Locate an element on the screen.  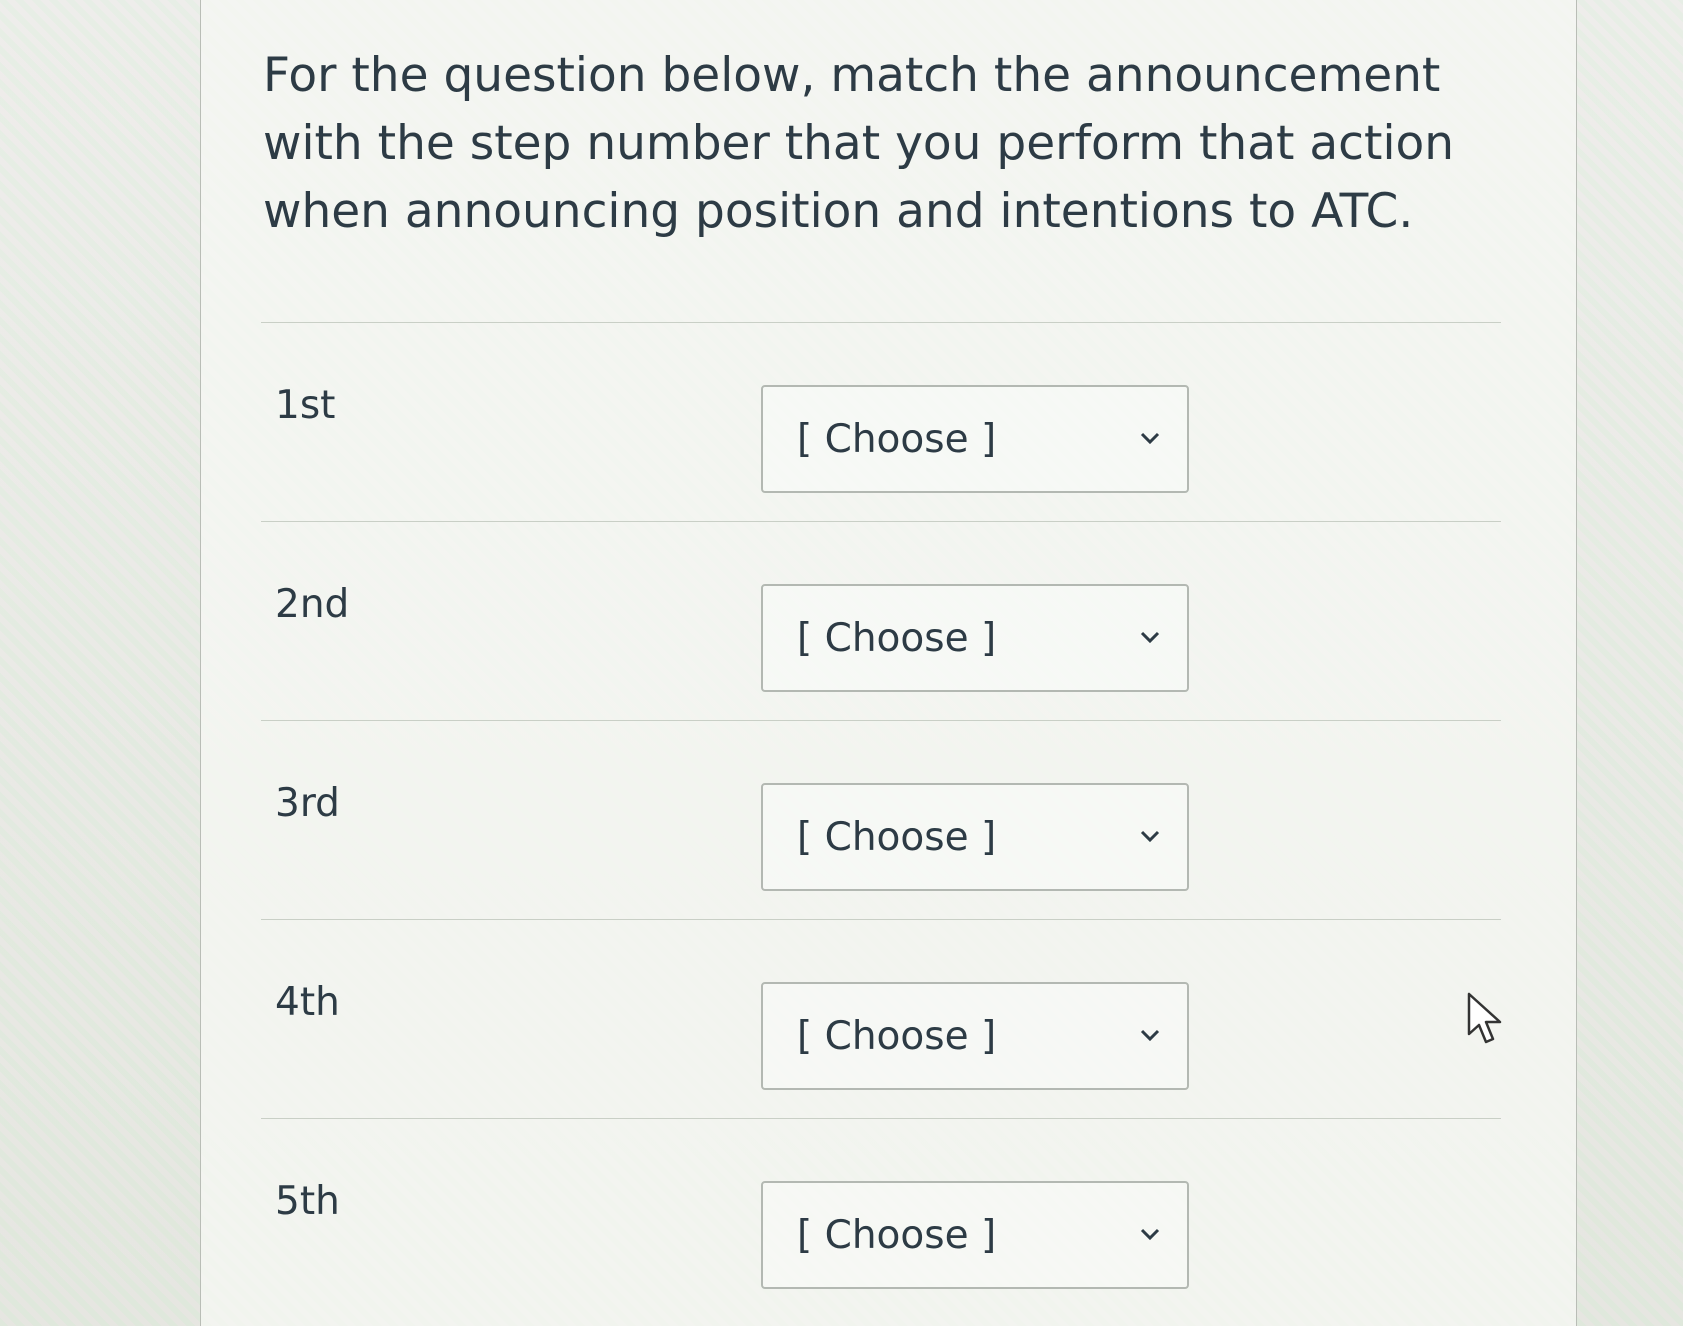
step-label: 3rd is located at coordinates (307, 803).